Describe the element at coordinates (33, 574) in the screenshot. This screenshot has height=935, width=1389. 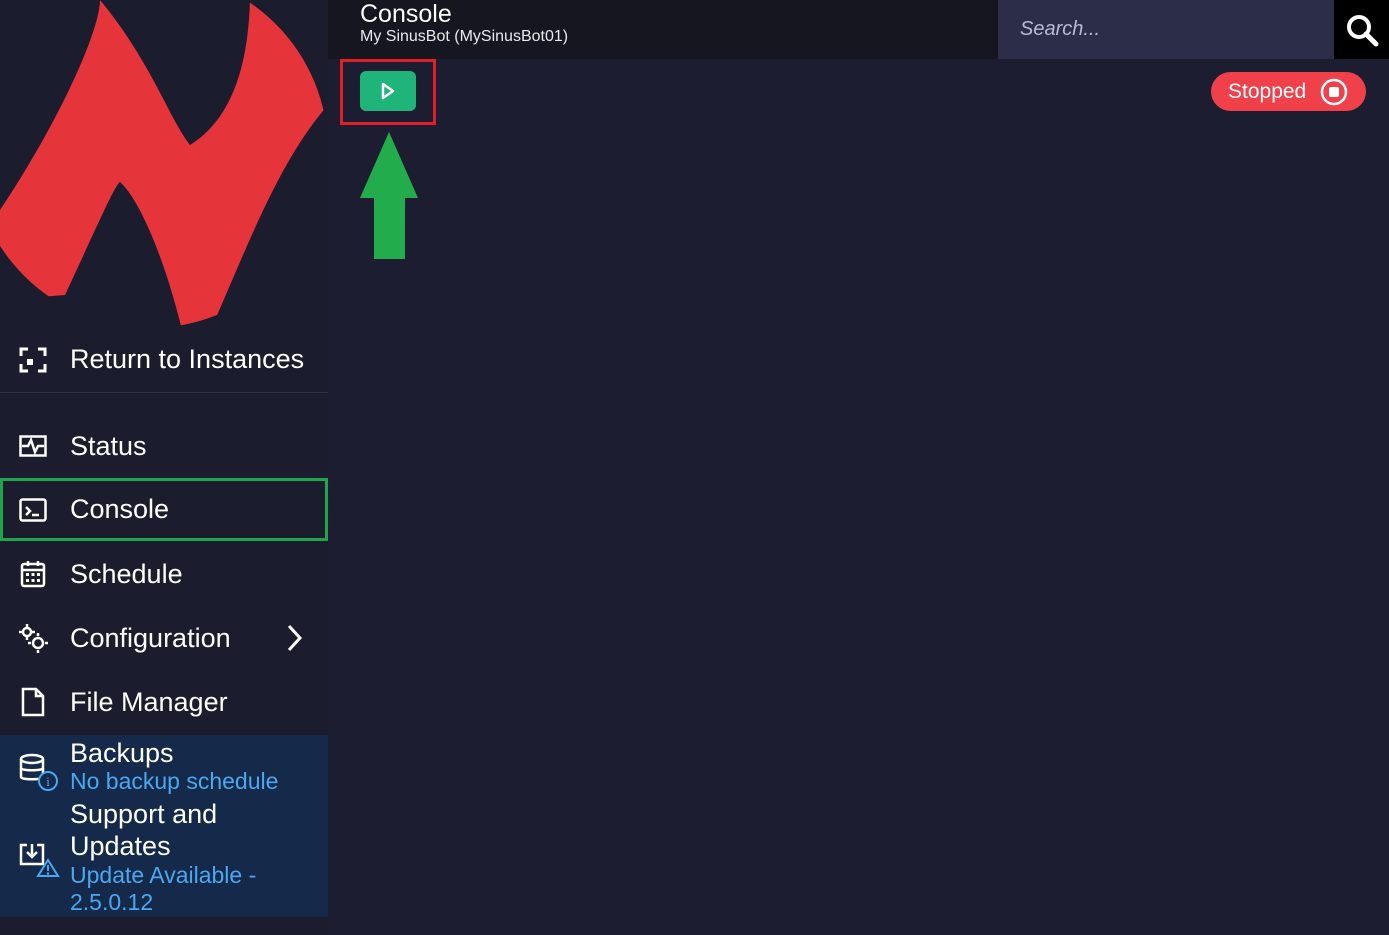
I see `calendar-icon` at that location.